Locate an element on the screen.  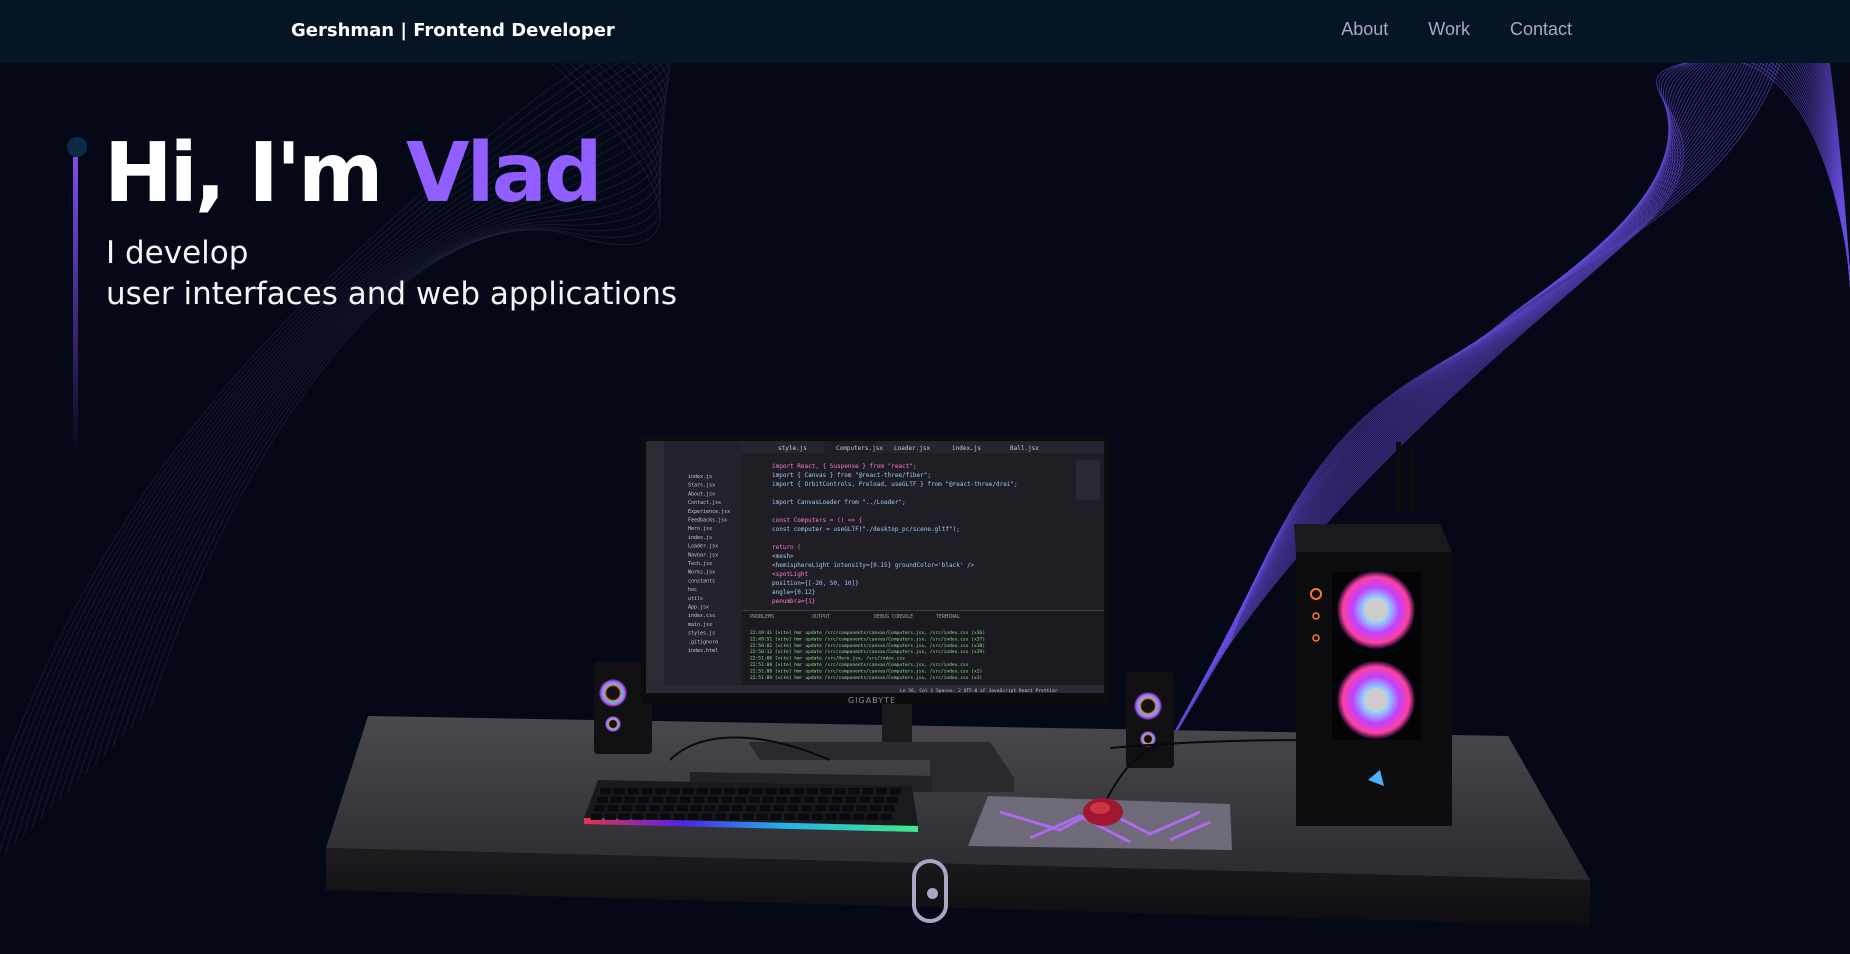
explorer-file: constants is located at coordinates (701, 581).